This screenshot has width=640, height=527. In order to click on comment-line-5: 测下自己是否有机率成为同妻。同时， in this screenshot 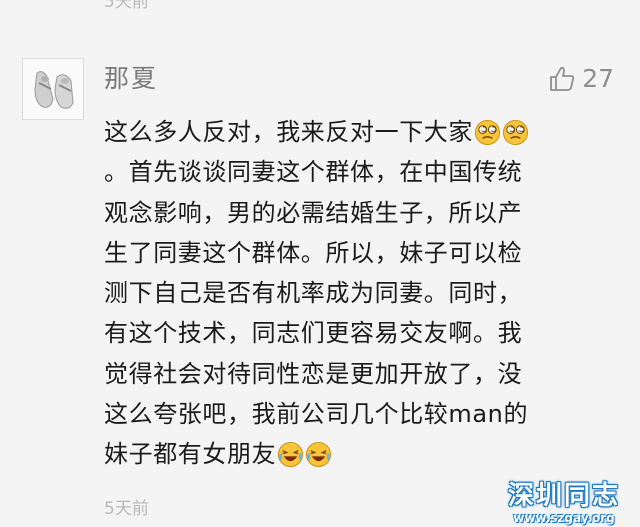, I will do `click(313, 293)`.